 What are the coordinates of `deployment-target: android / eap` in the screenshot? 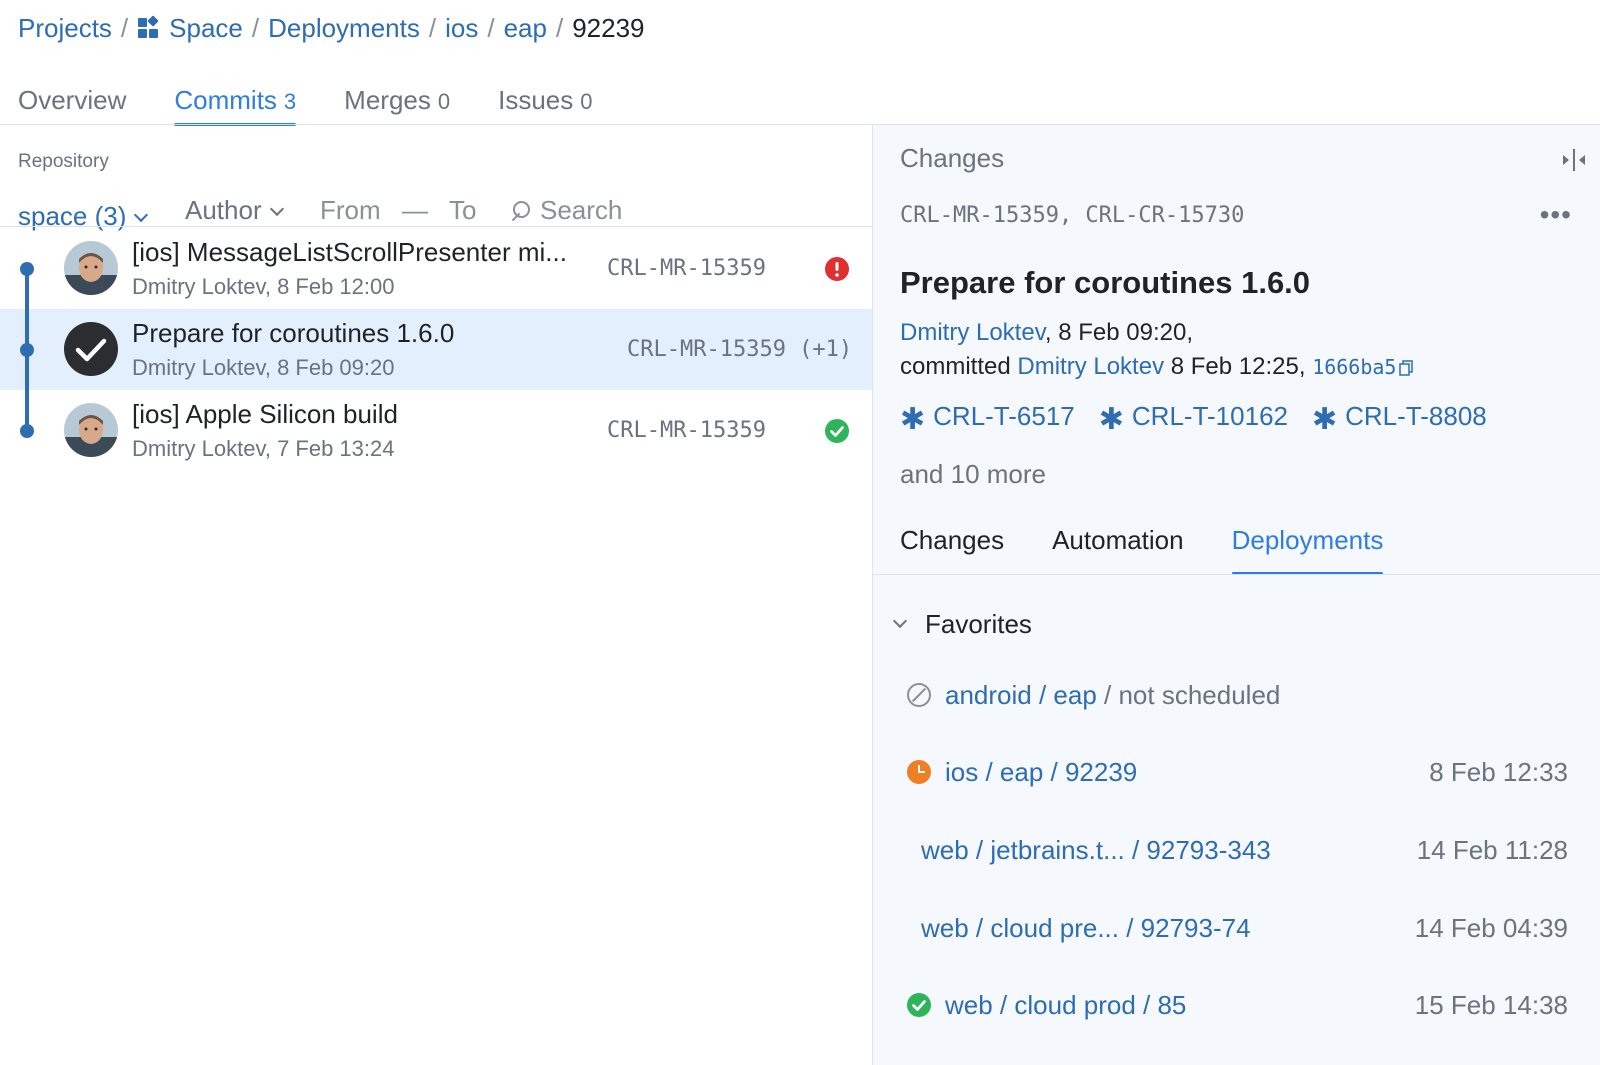 It's located at (1021, 694).